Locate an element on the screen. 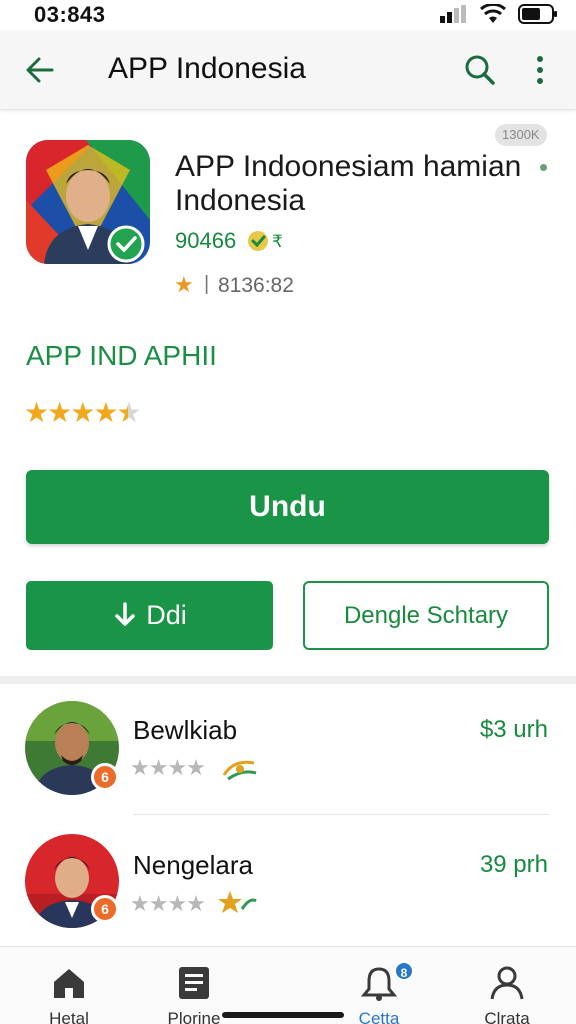 This screenshot has width=576, height=1024. home-icon is located at coordinates (69, 983).